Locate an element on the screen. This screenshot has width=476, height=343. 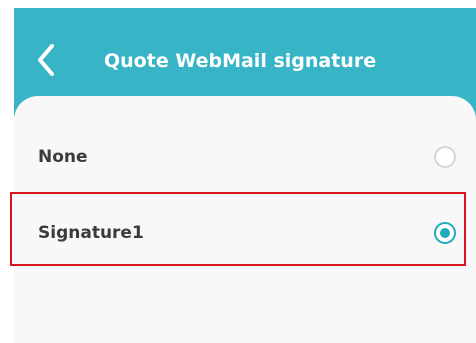
back-button is located at coordinates (48, 60).